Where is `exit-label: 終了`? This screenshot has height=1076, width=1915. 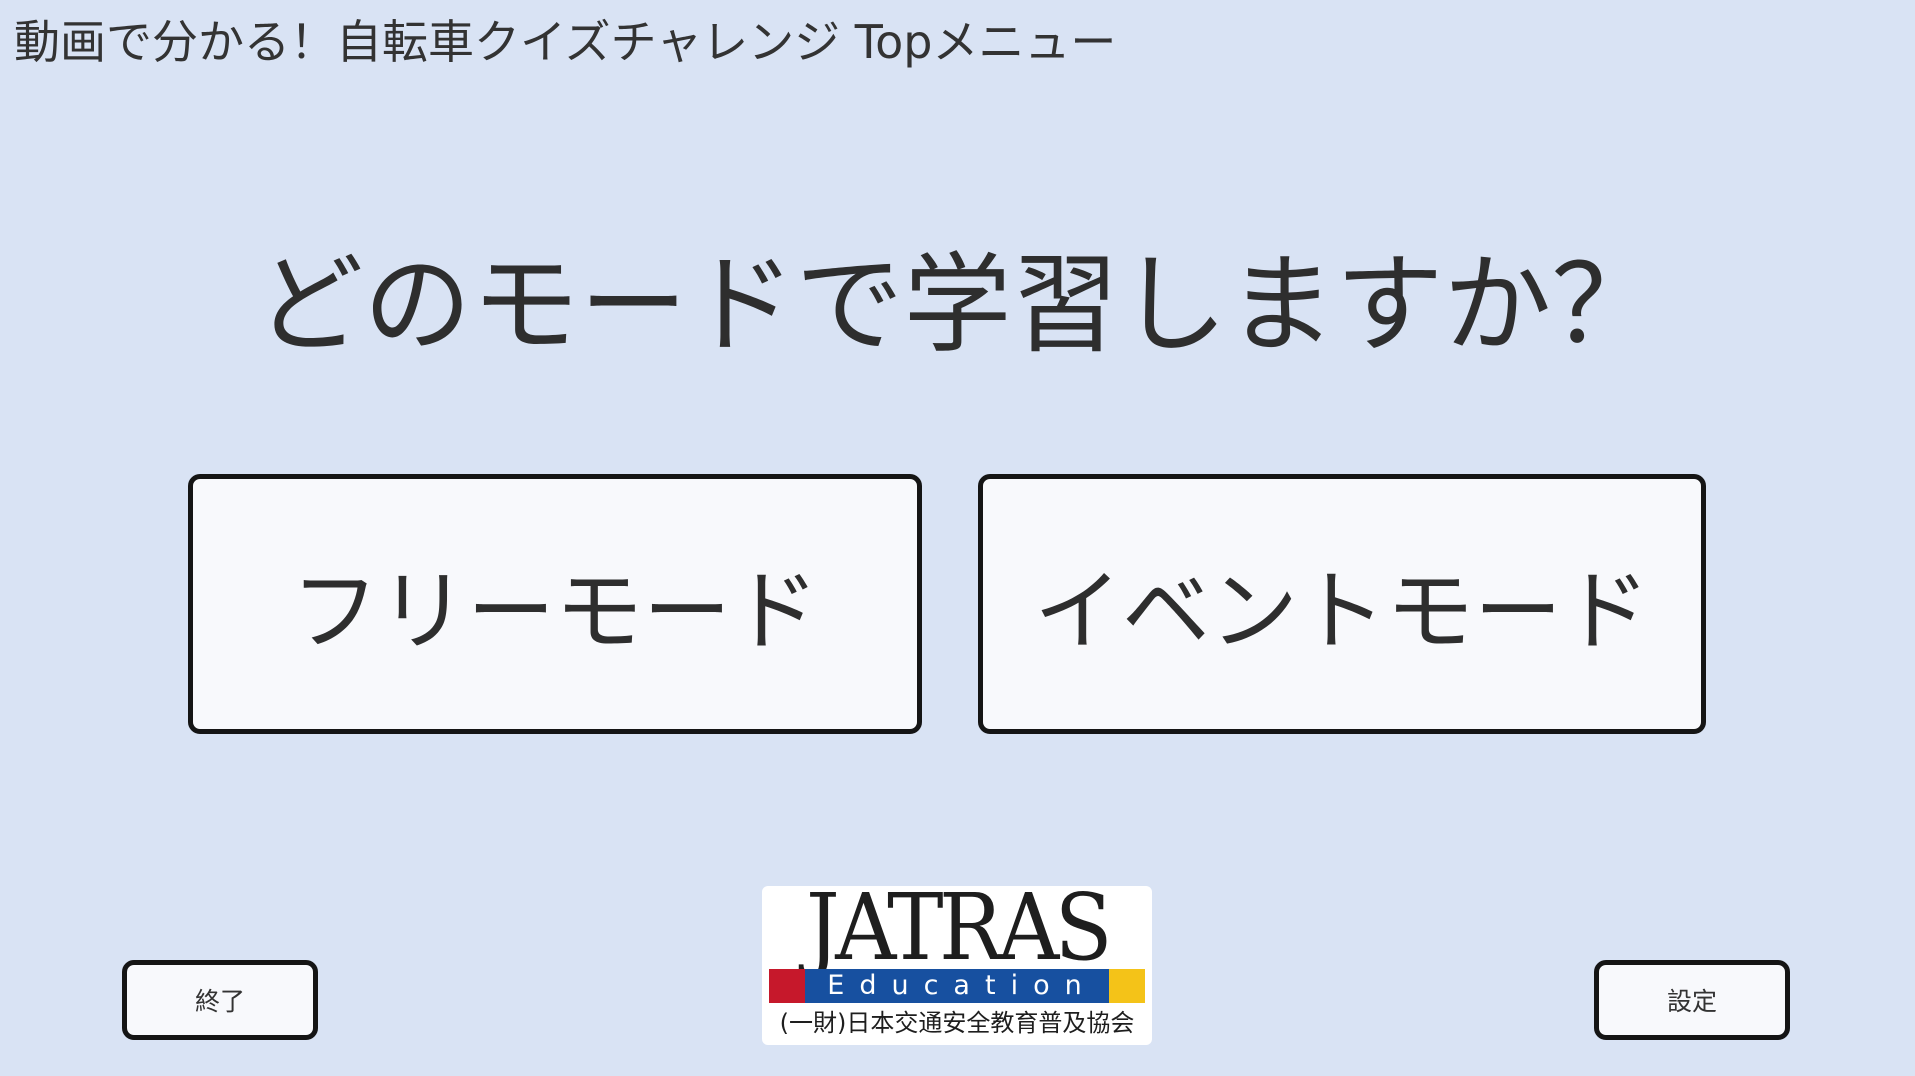 exit-label: 終了 is located at coordinates (219, 1001).